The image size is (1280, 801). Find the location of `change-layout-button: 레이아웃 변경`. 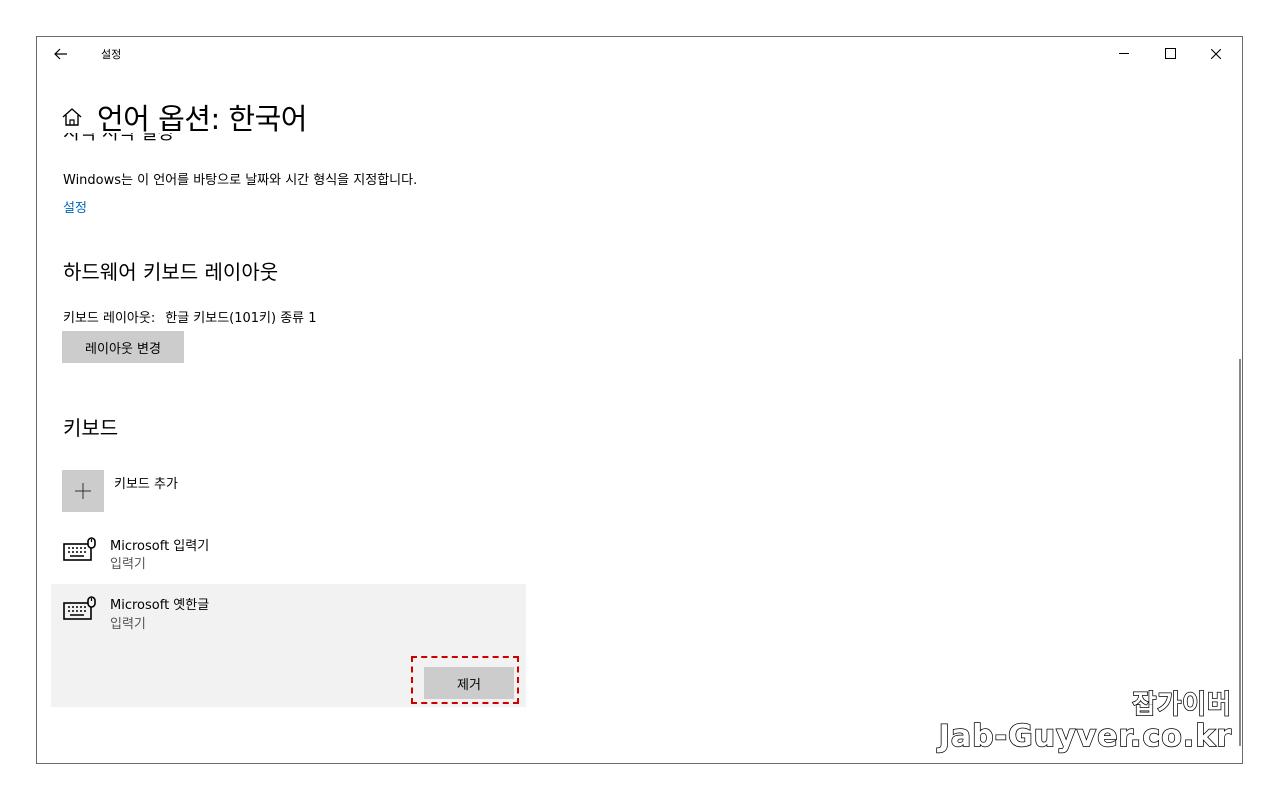

change-layout-button: 레이아웃 변경 is located at coordinates (123, 347).